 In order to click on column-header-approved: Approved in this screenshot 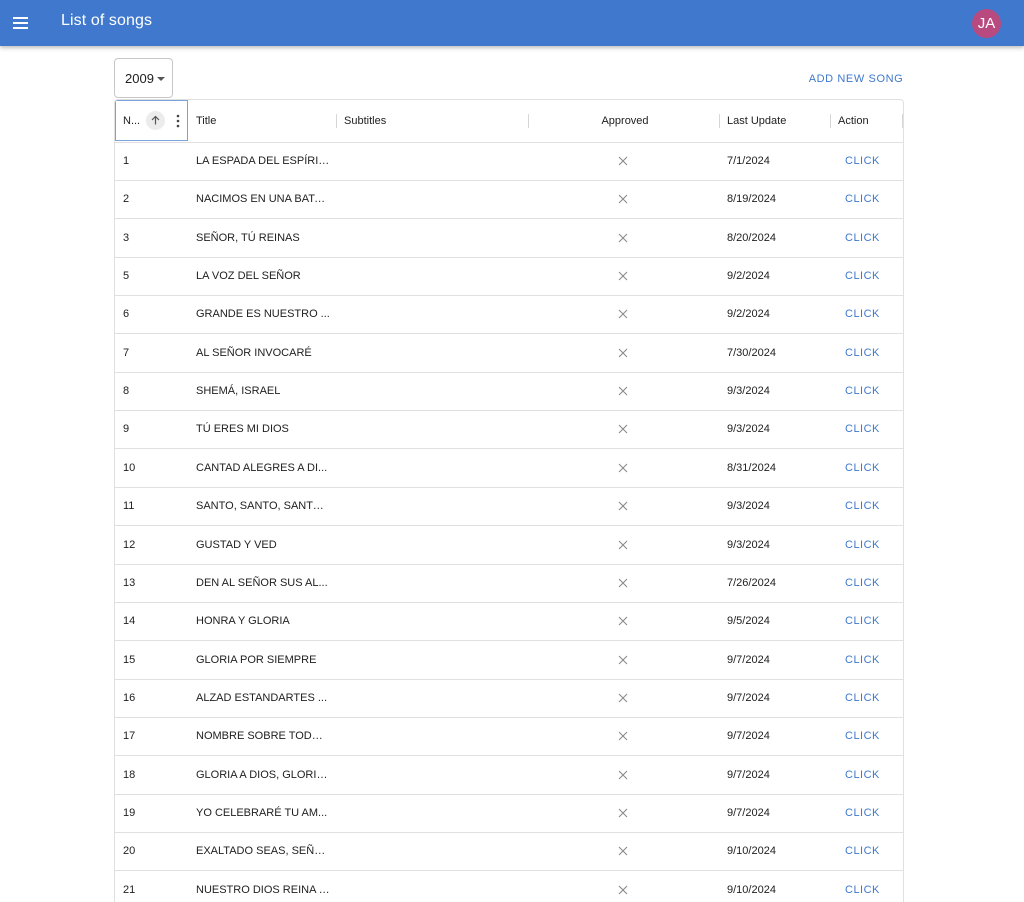, I will do `click(625, 121)`.